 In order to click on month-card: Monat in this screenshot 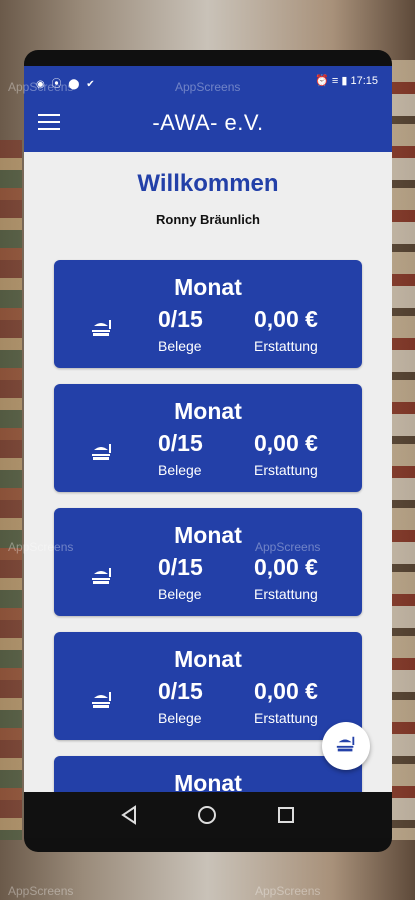, I will do `click(208, 774)`.